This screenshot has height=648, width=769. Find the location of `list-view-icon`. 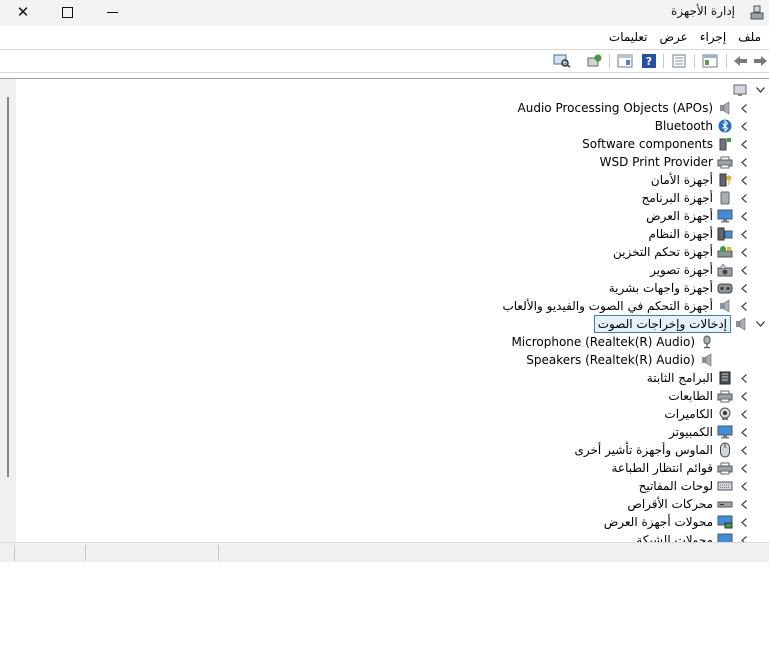

list-view-icon is located at coordinates (710, 61).